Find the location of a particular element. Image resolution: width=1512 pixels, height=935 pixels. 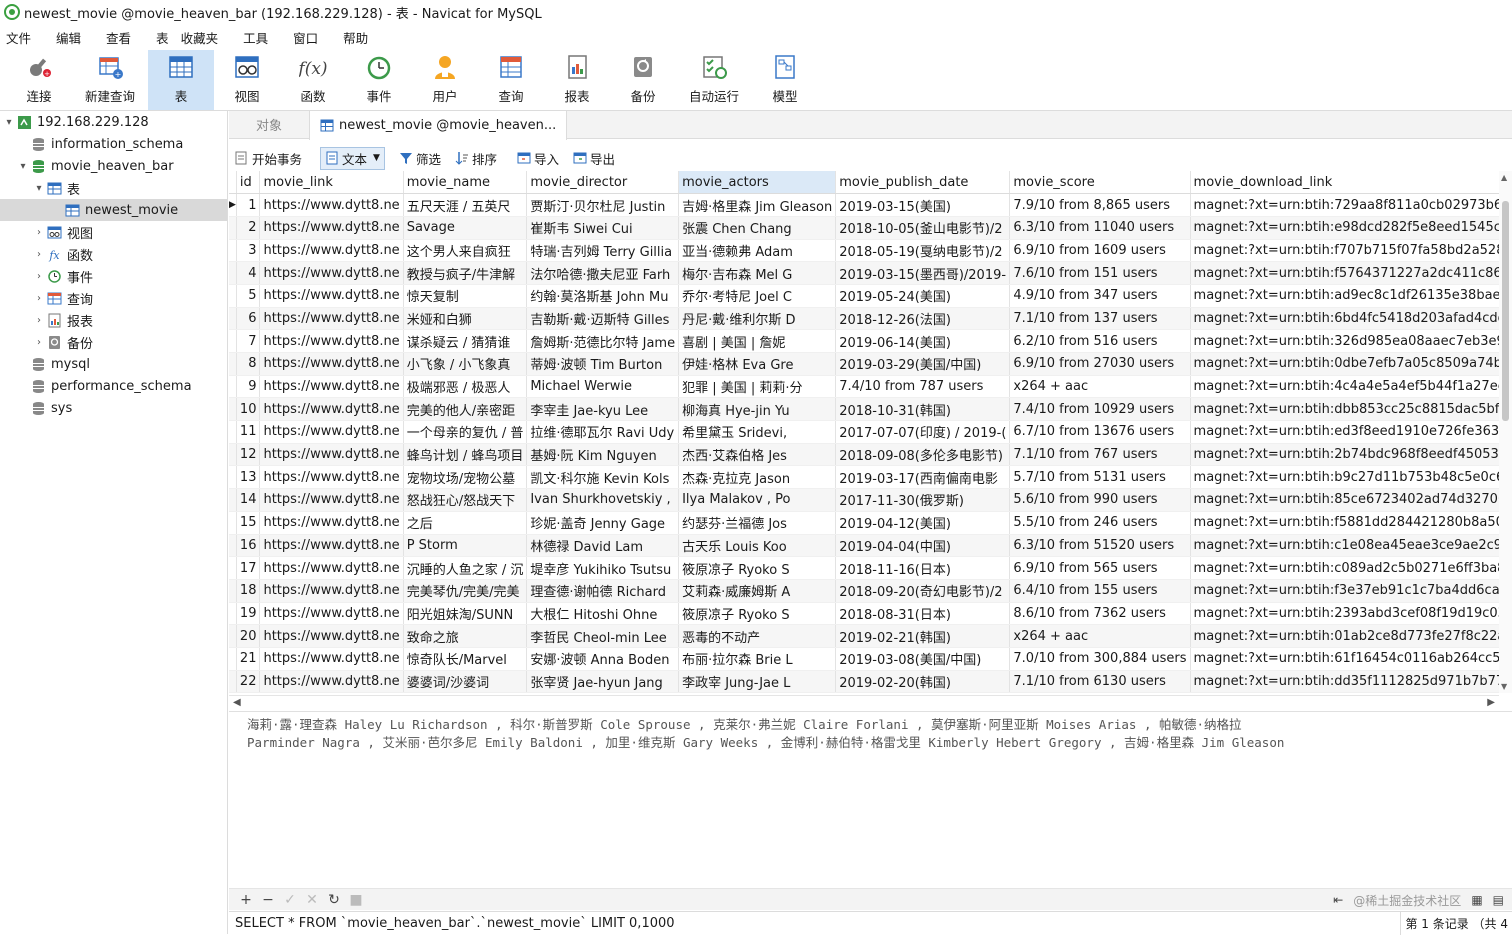

menu-file: 文件 is located at coordinates (18, 37).